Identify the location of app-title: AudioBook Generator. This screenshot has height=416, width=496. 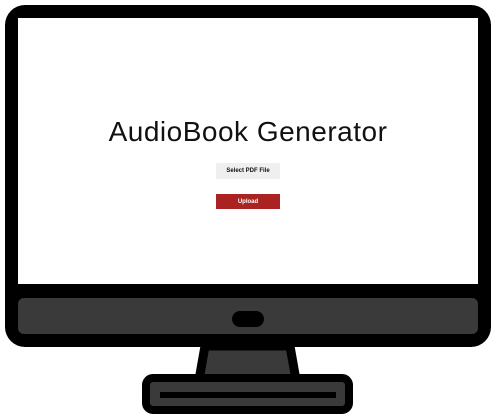
(248, 131).